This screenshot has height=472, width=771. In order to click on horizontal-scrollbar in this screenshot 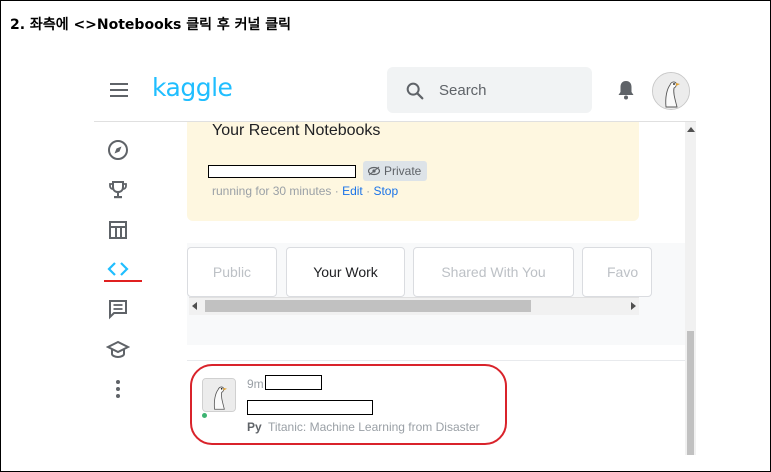, I will do `click(414, 306)`.